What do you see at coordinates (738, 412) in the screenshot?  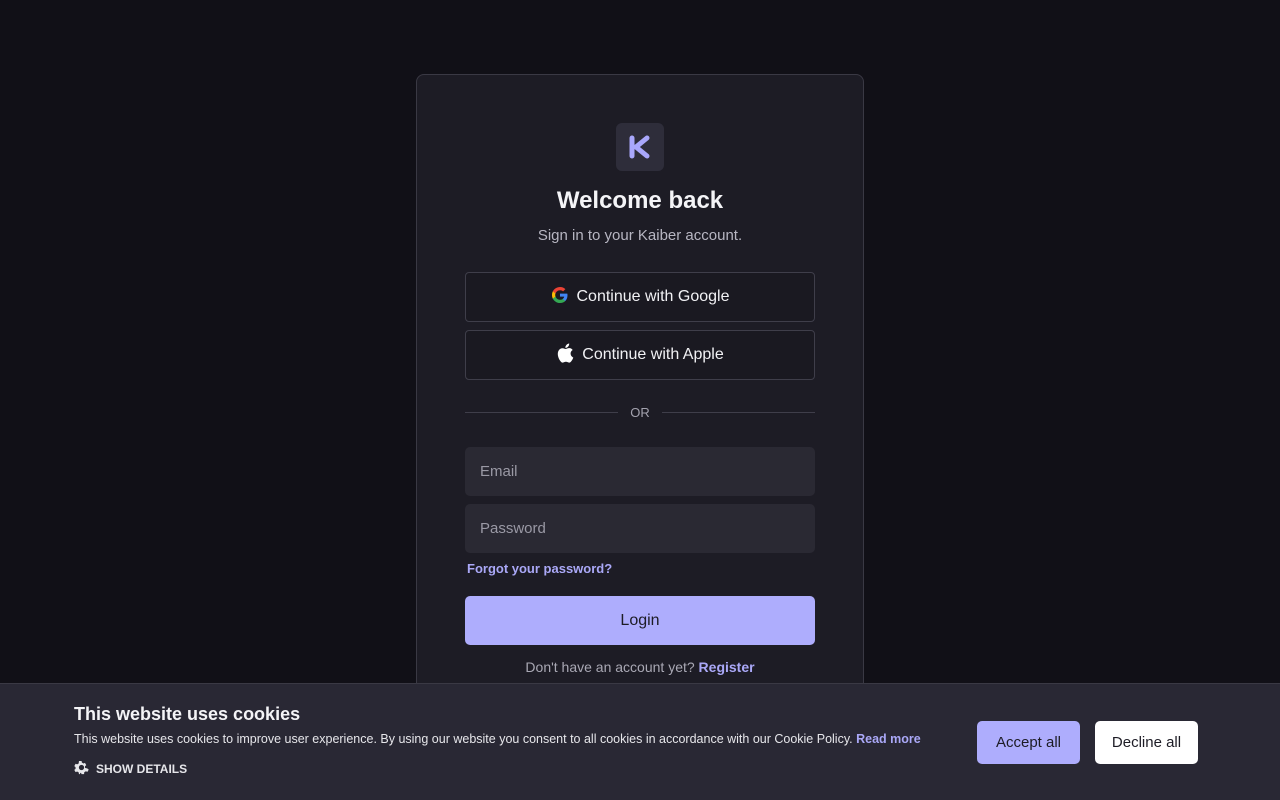 I see `divider-line-right` at bounding box center [738, 412].